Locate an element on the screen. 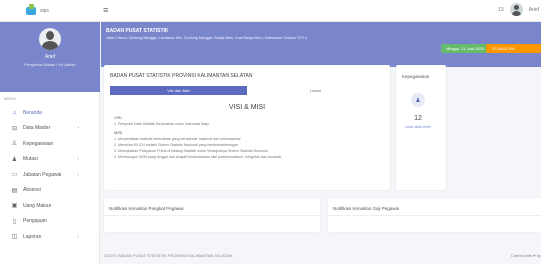 Image resolution: width=541 pixels, height=264 pixels. misi-label: MISI is located at coordinates (118, 132).